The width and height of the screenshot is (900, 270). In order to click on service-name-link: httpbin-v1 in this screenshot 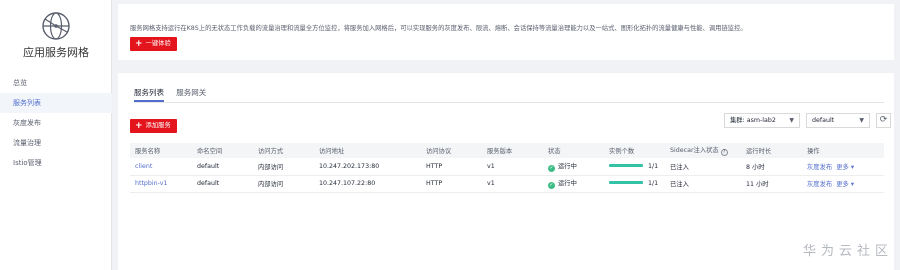, I will do `click(161, 184)`.